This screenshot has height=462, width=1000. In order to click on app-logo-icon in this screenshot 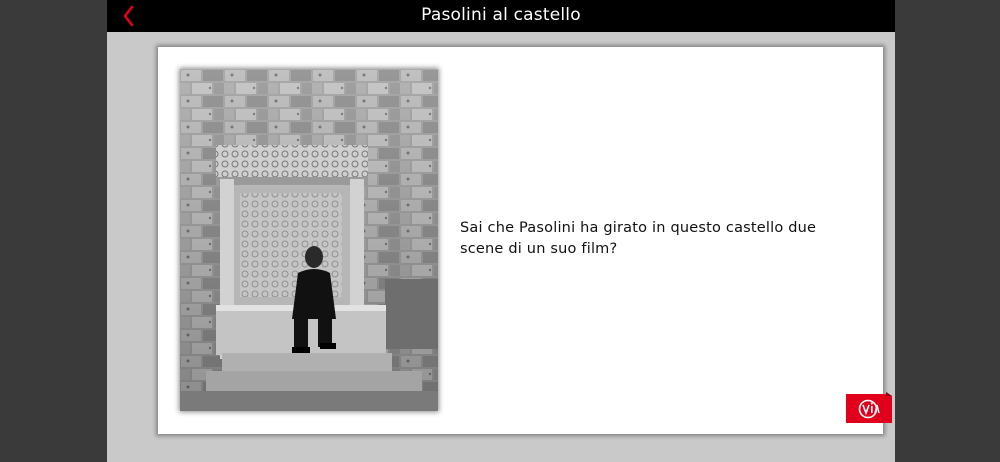, I will do `click(869, 407)`.